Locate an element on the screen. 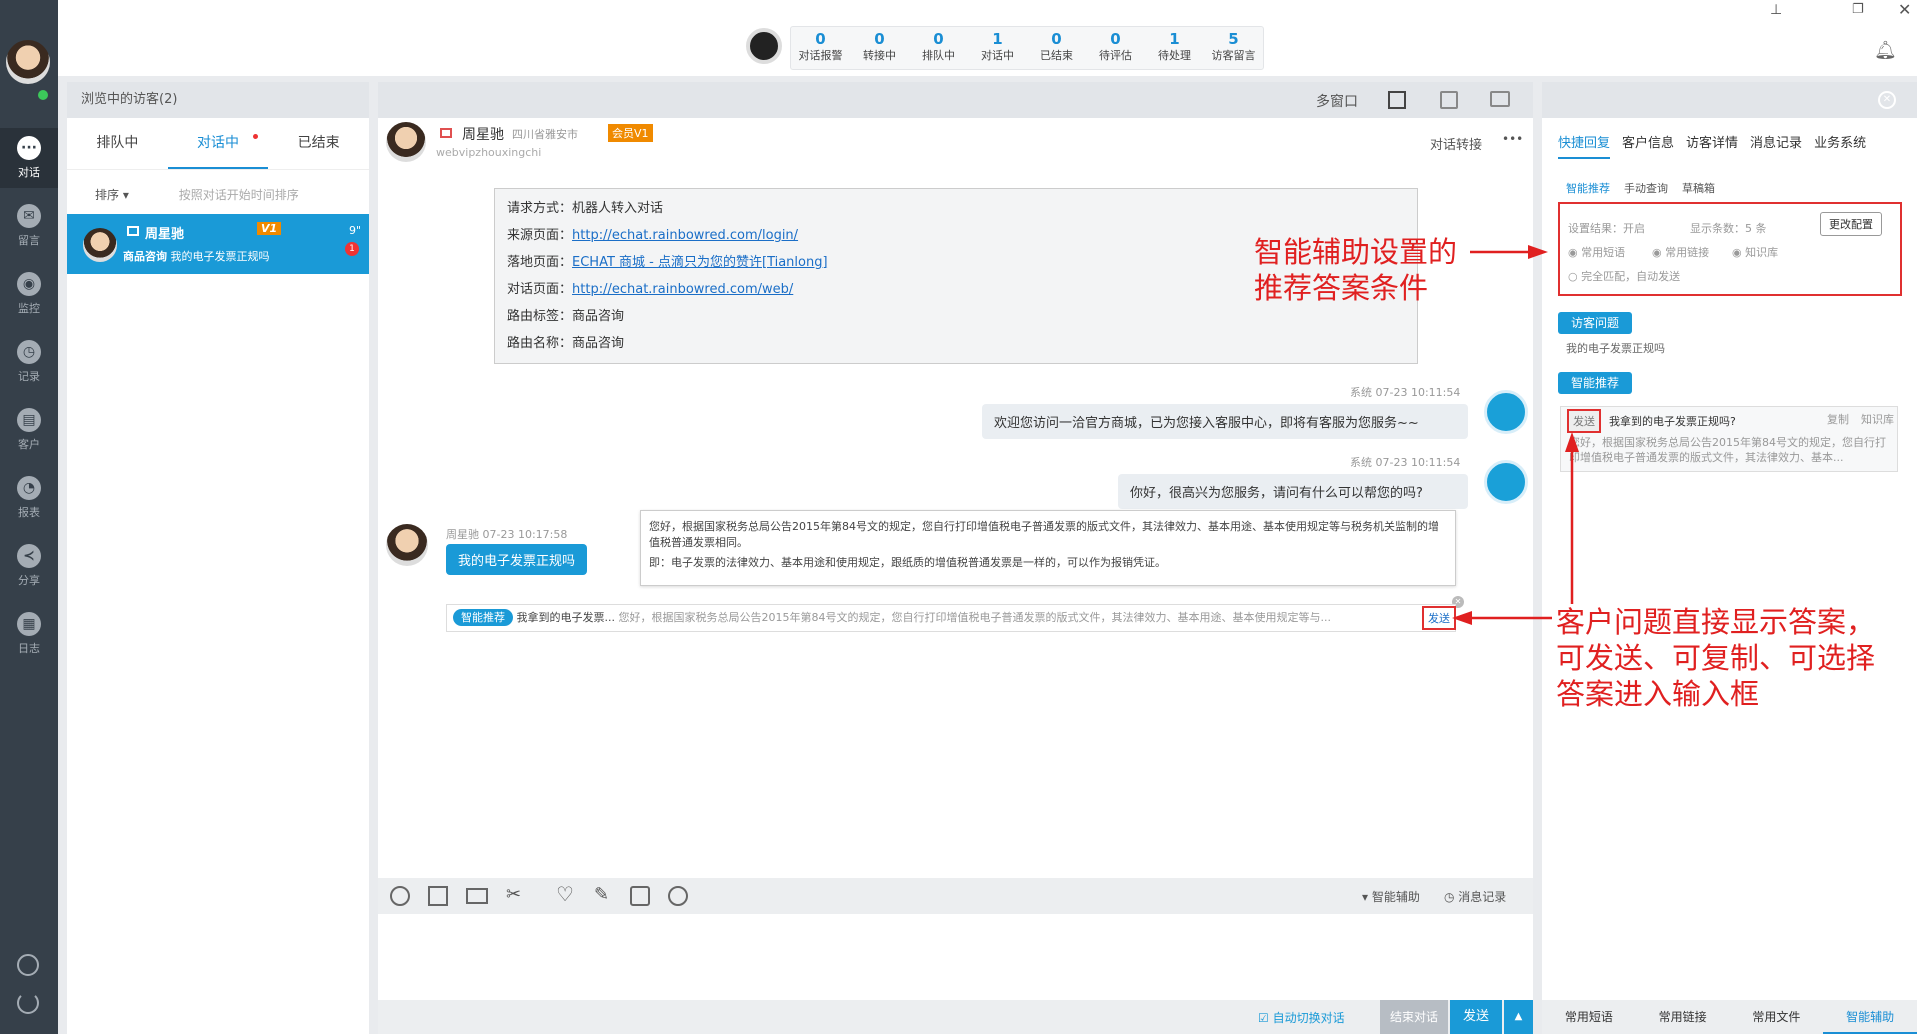 Image resolution: width=1917 pixels, height=1034 pixels. tab-chatting: 对话中 is located at coordinates (218, 143).